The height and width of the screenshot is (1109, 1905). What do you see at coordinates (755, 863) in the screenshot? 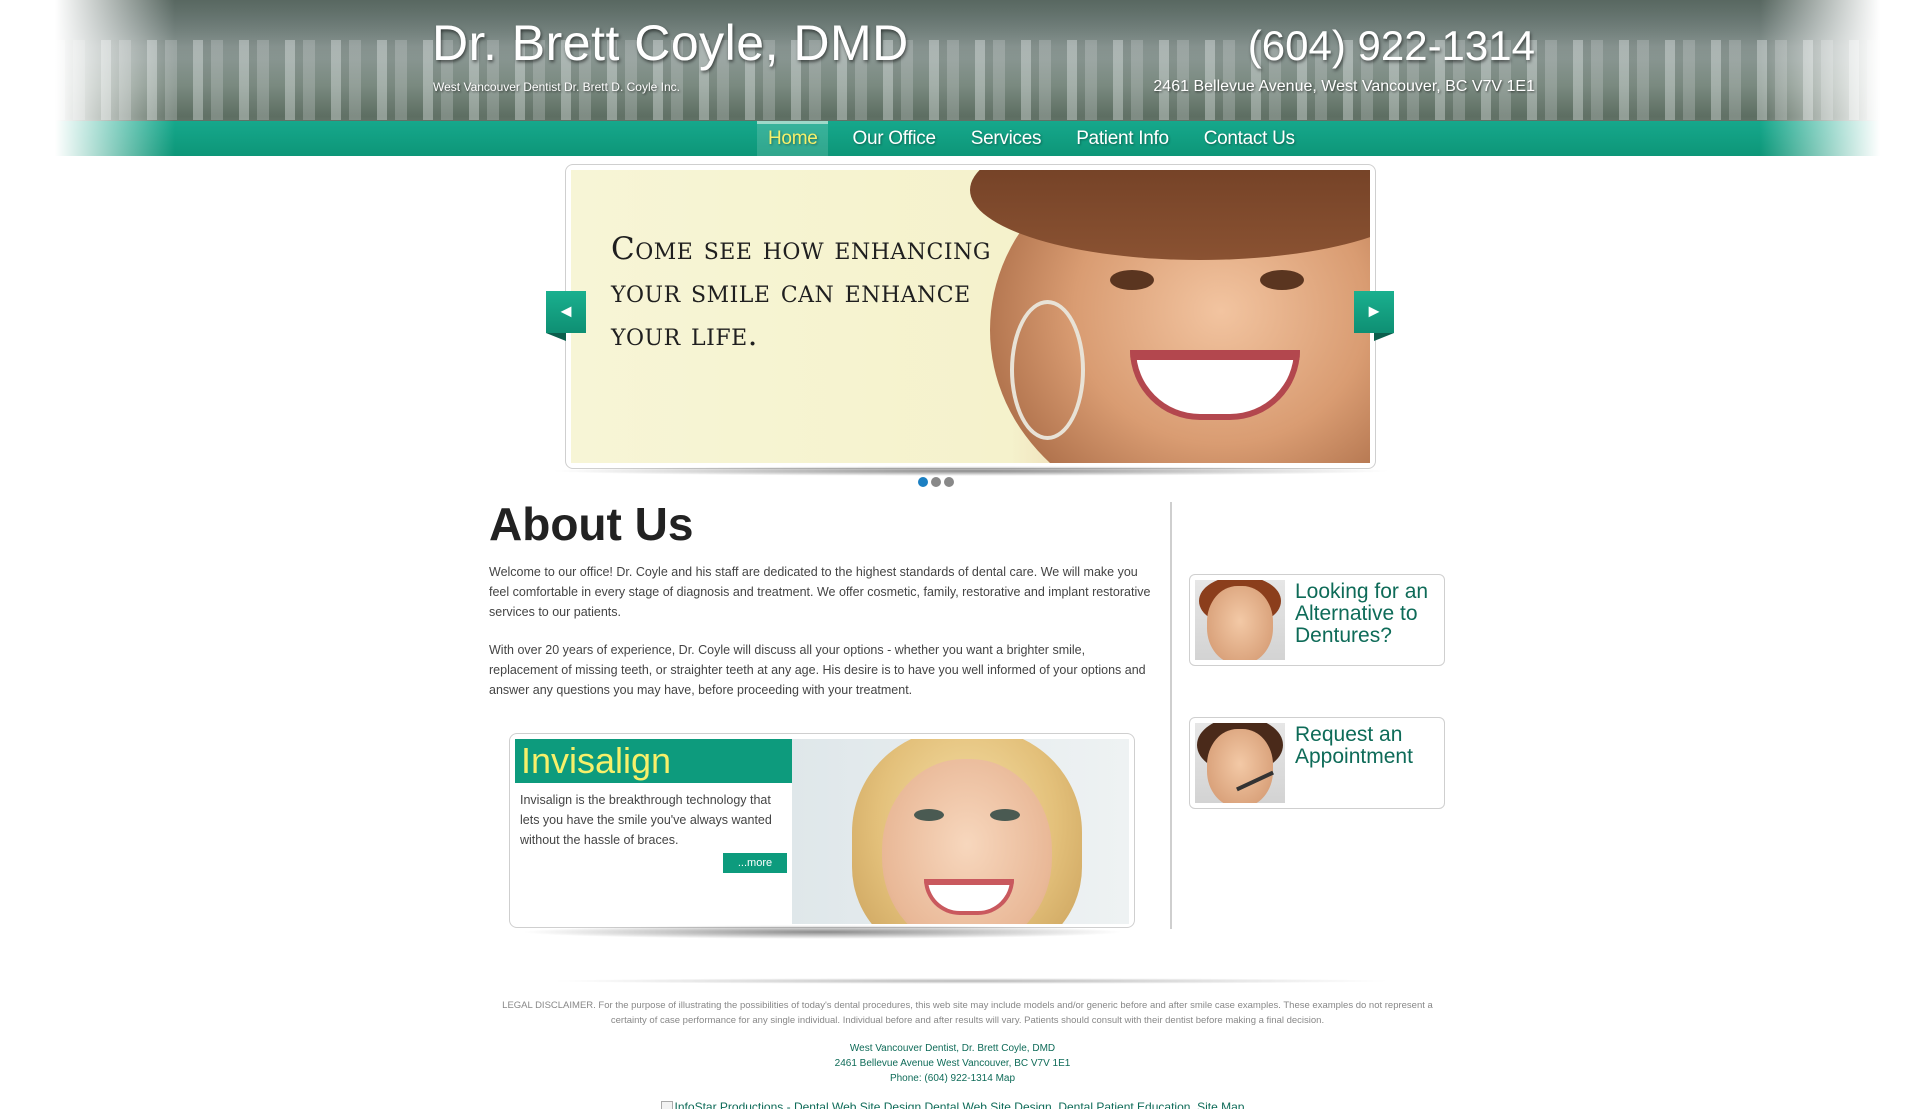
I see `invisalign-more-button: ...more` at bounding box center [755, 863].